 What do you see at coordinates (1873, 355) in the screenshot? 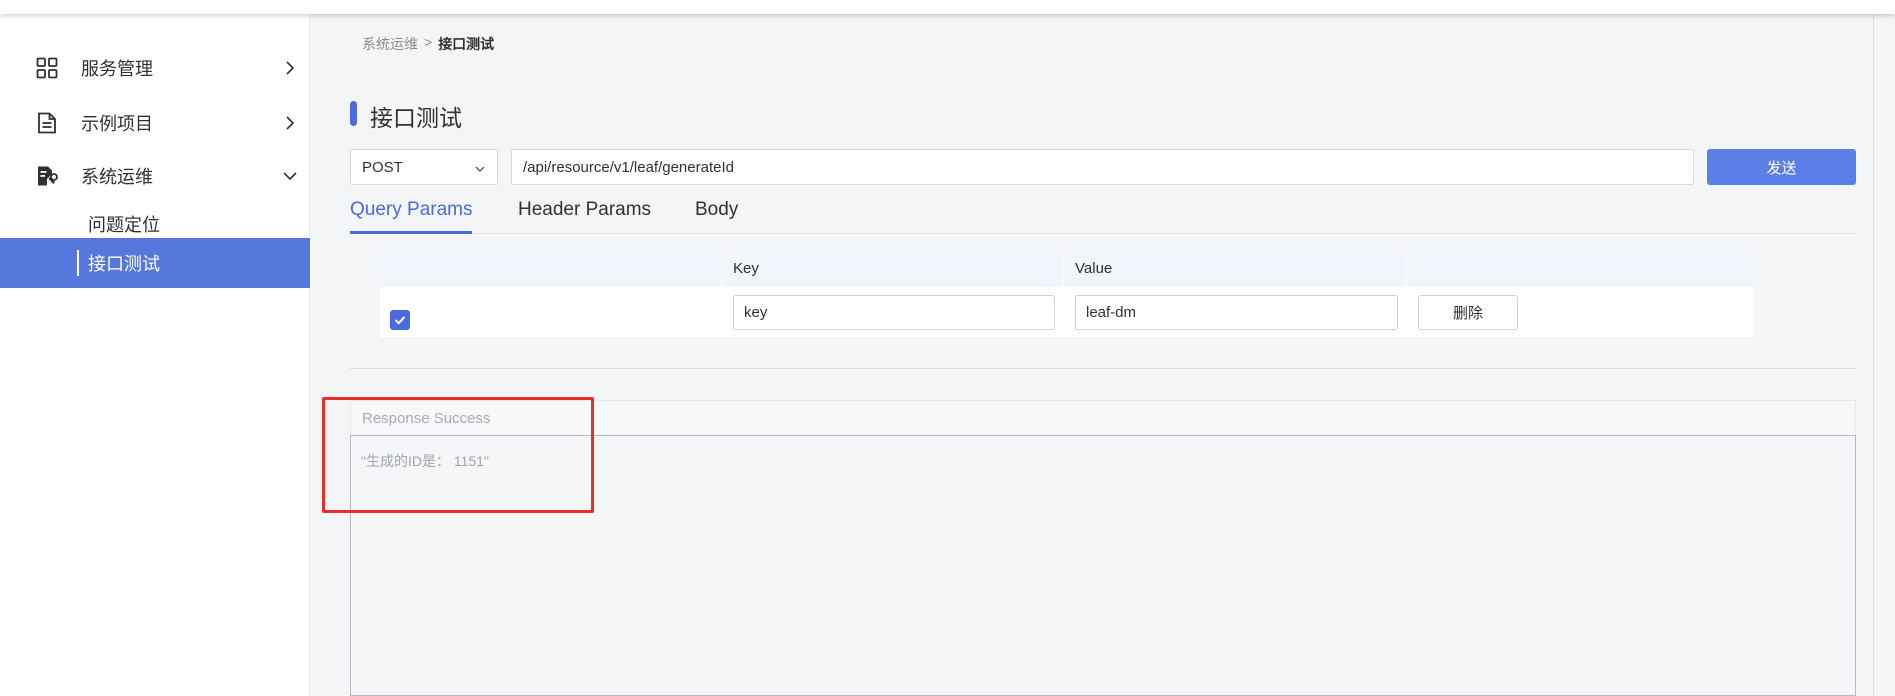
I see `scrollbar-track` at bounding box center [1873, 355].